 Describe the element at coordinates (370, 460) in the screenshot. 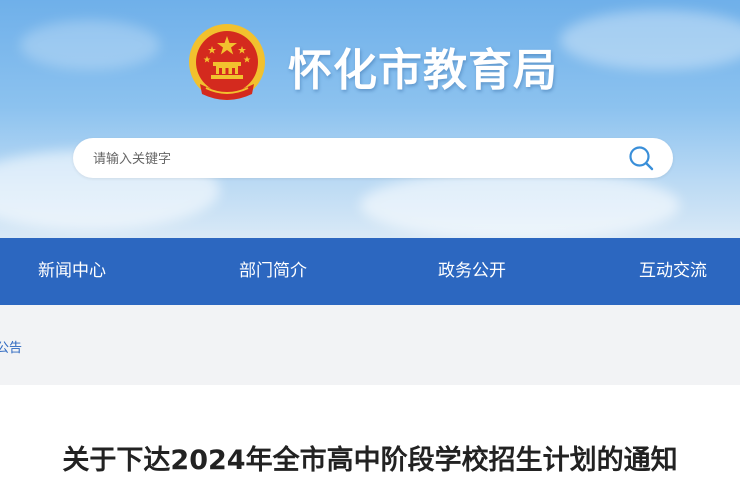

I see `article-title: 关于下达2024年全市高中阶段学校招生计划的通知` at that location.